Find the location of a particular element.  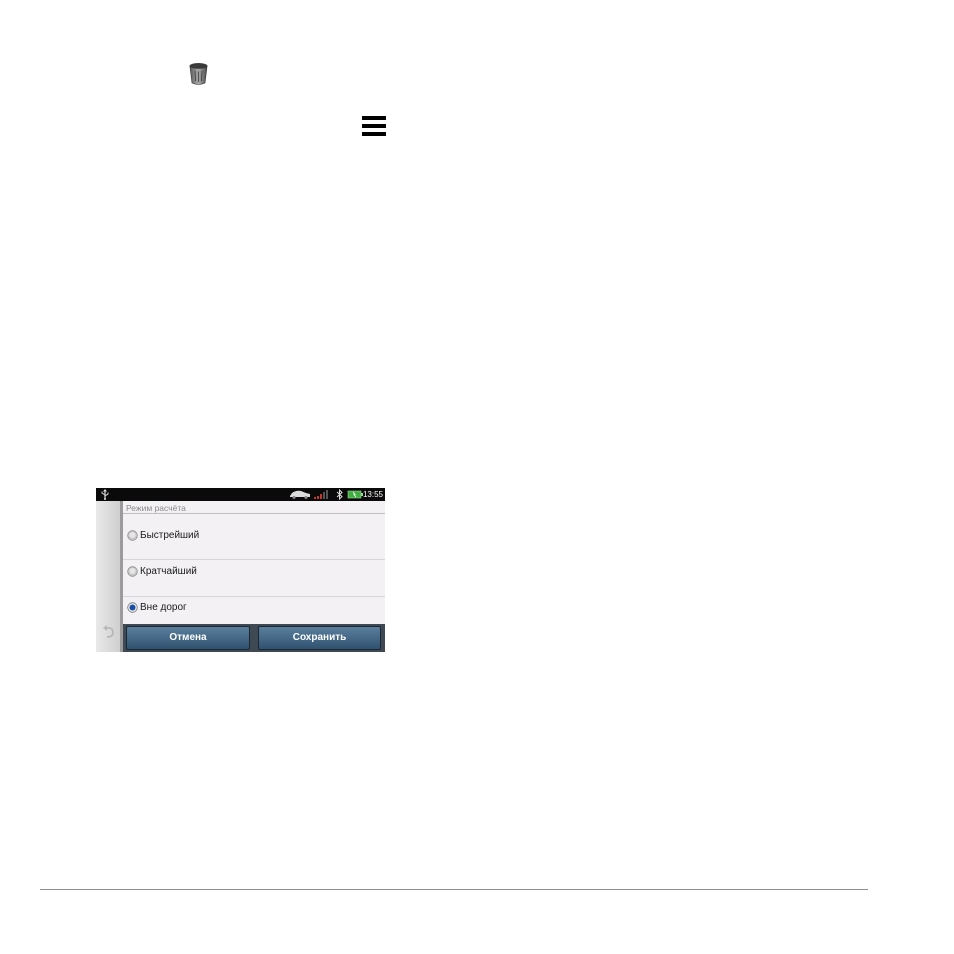

option-label: Быстрейший is located at coordinates (170, 535).